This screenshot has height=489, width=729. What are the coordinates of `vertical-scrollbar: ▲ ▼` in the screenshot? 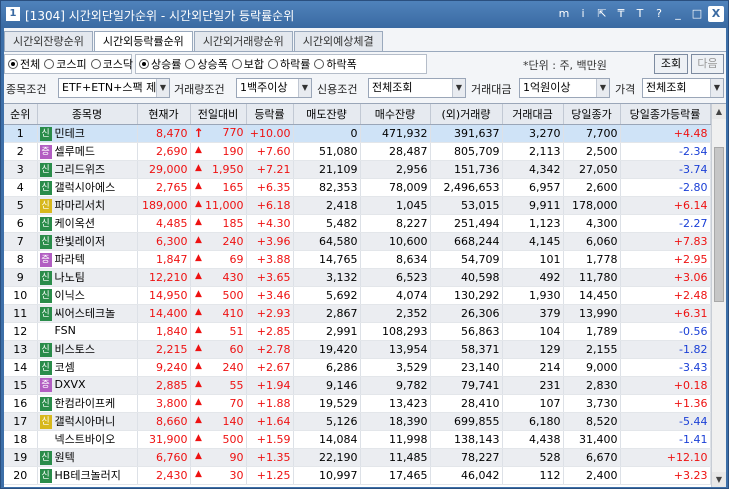 It's located at (718, 295).